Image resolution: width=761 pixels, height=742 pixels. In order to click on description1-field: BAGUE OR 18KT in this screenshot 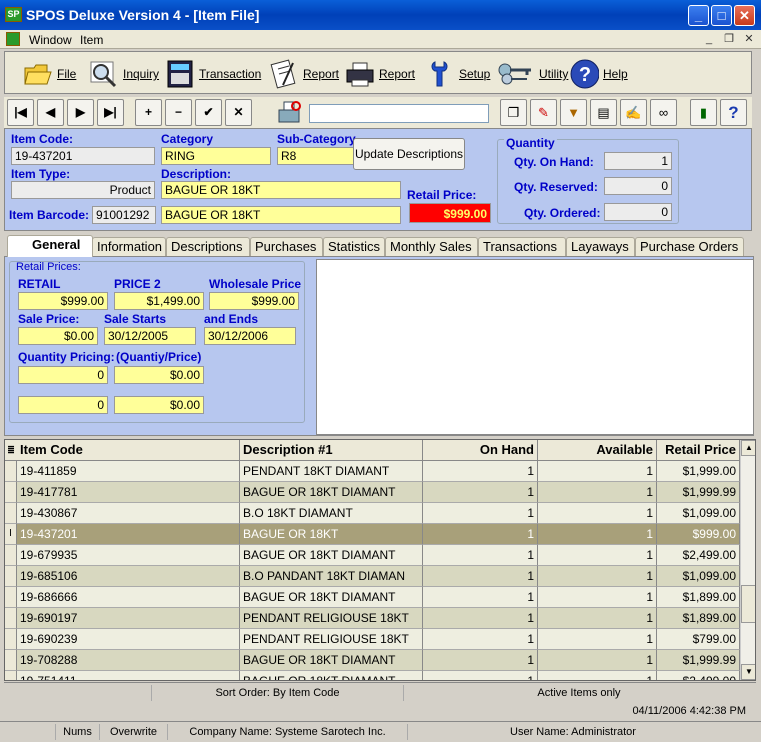, I will do `click(281, 190)`.